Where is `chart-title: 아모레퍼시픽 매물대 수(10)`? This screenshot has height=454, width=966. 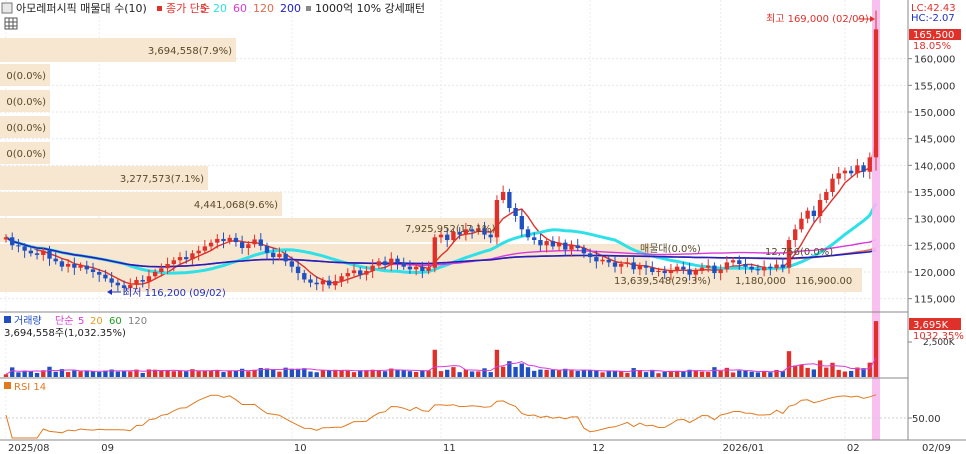
chart-title: 아모레퍼시픽 매물대 수(10) is located at coordinates (81, 8).